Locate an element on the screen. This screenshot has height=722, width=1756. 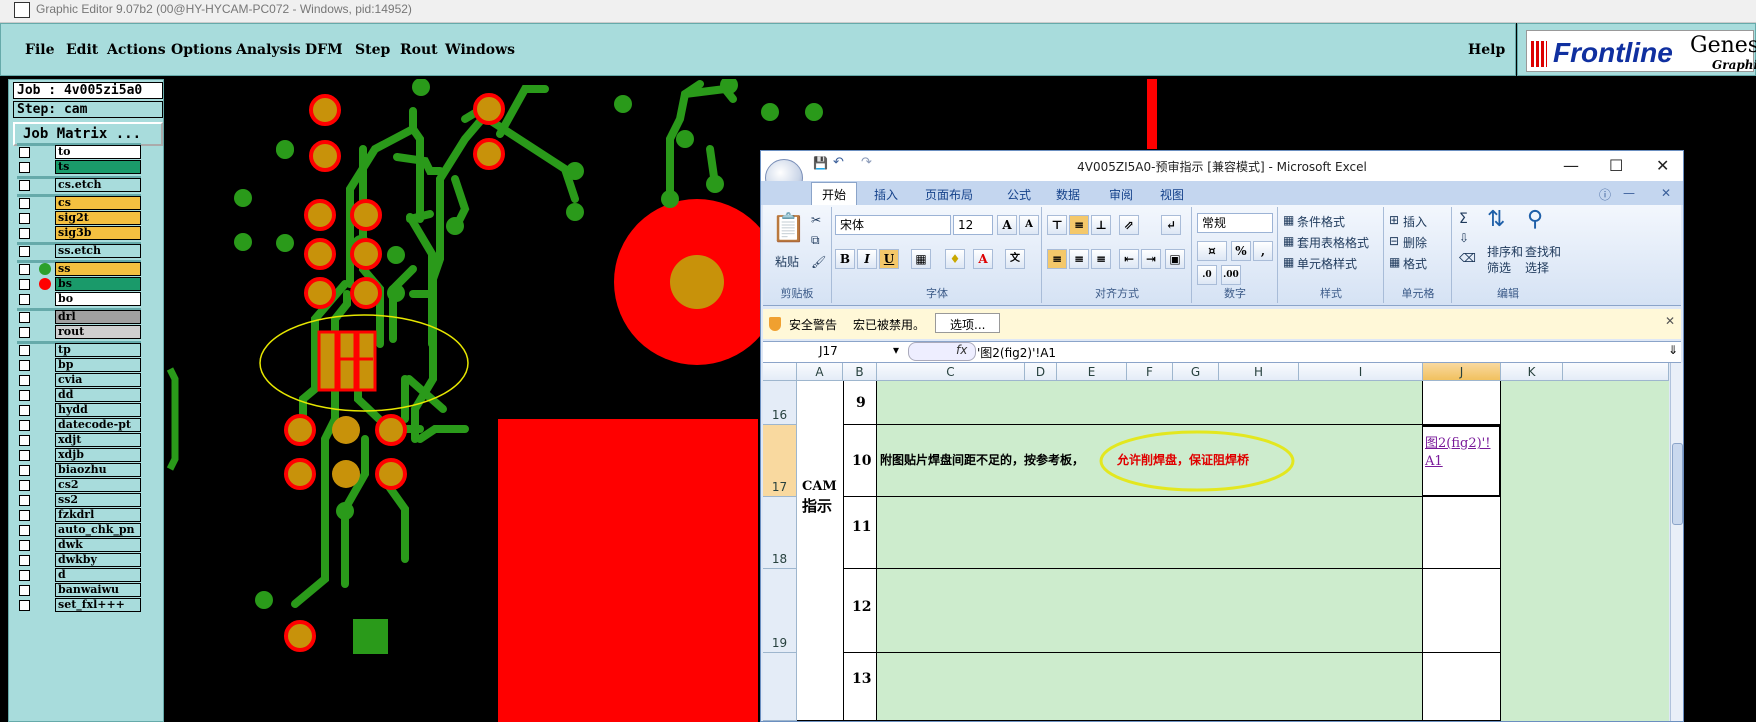
layer-row: tp is located at coordinates (79, 350).